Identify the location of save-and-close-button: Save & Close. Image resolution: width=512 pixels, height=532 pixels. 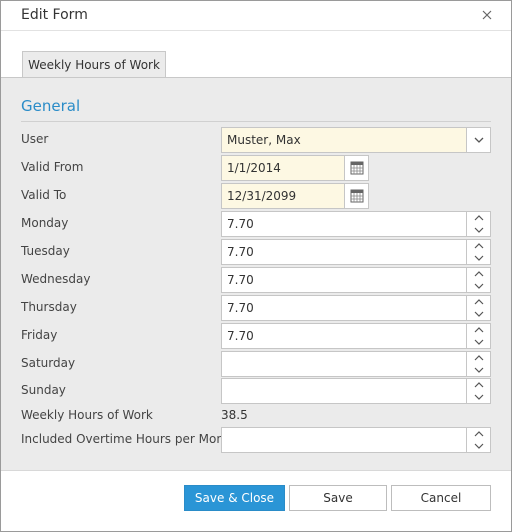
(234, 498).